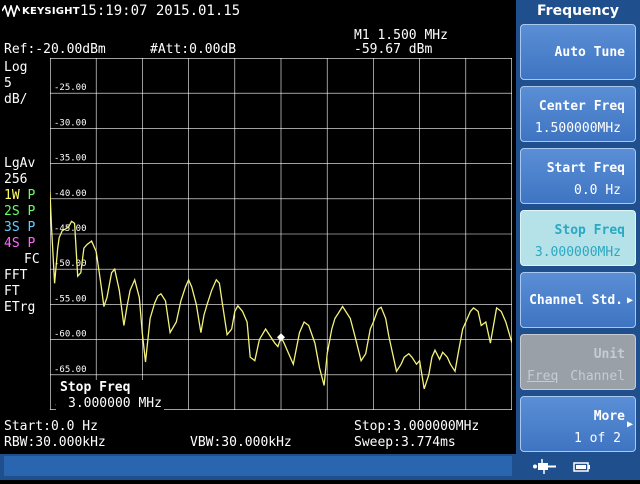 This screenshot has height=484, width=640. I want to click on unit-label: Unit, so click(609, 354).